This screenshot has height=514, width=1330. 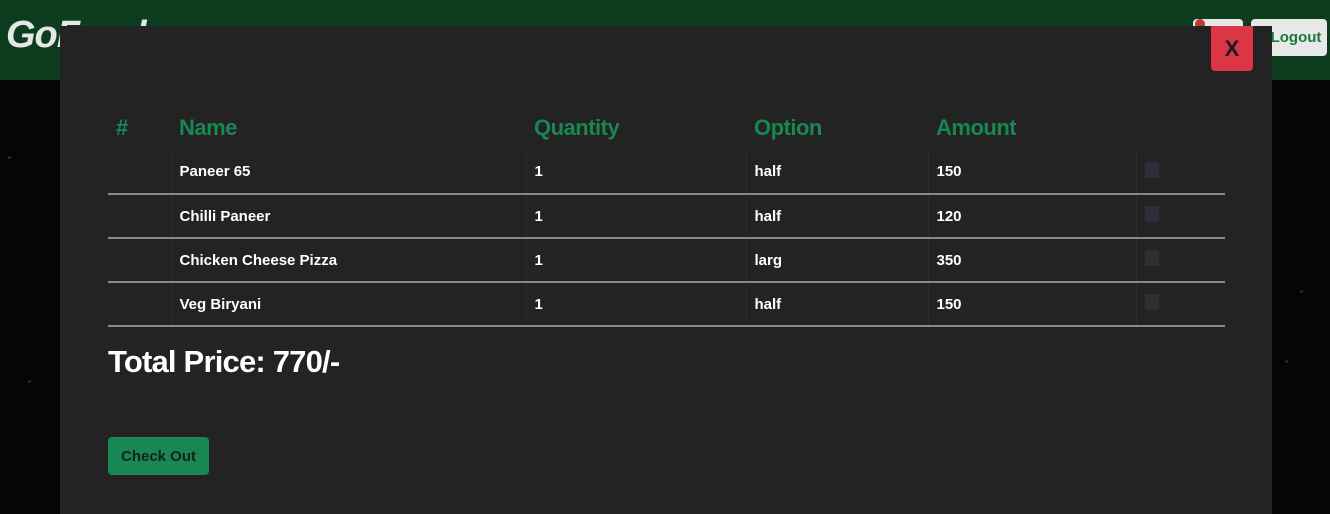 What do you see at coordinates (158, 456) in the screenshot?
I see `check-out-button: Check Out` at bounding box center [158, 456].